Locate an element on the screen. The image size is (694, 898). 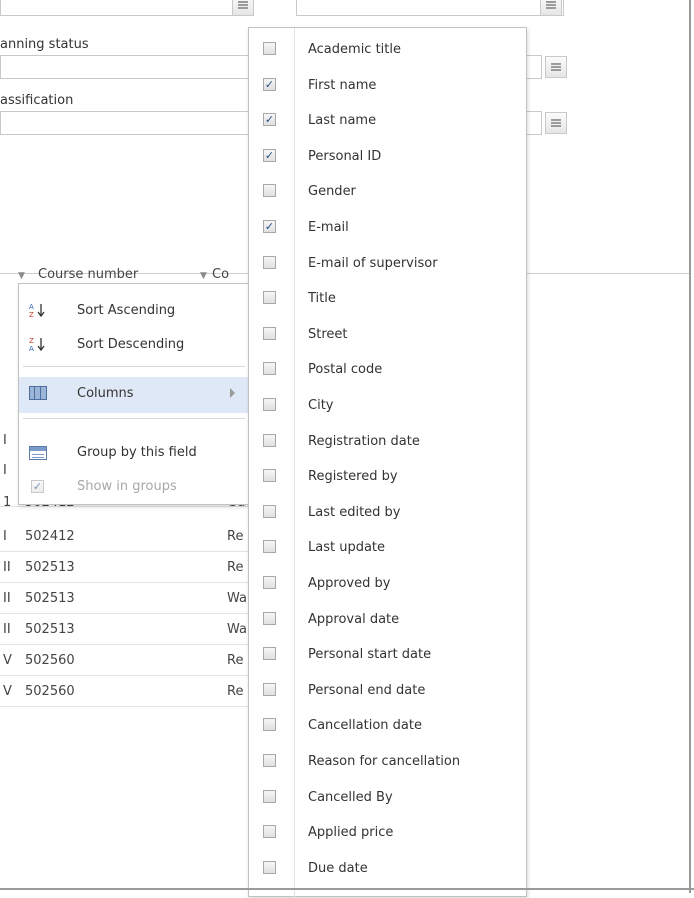
menu-separator is located at coordinates (134, 366).